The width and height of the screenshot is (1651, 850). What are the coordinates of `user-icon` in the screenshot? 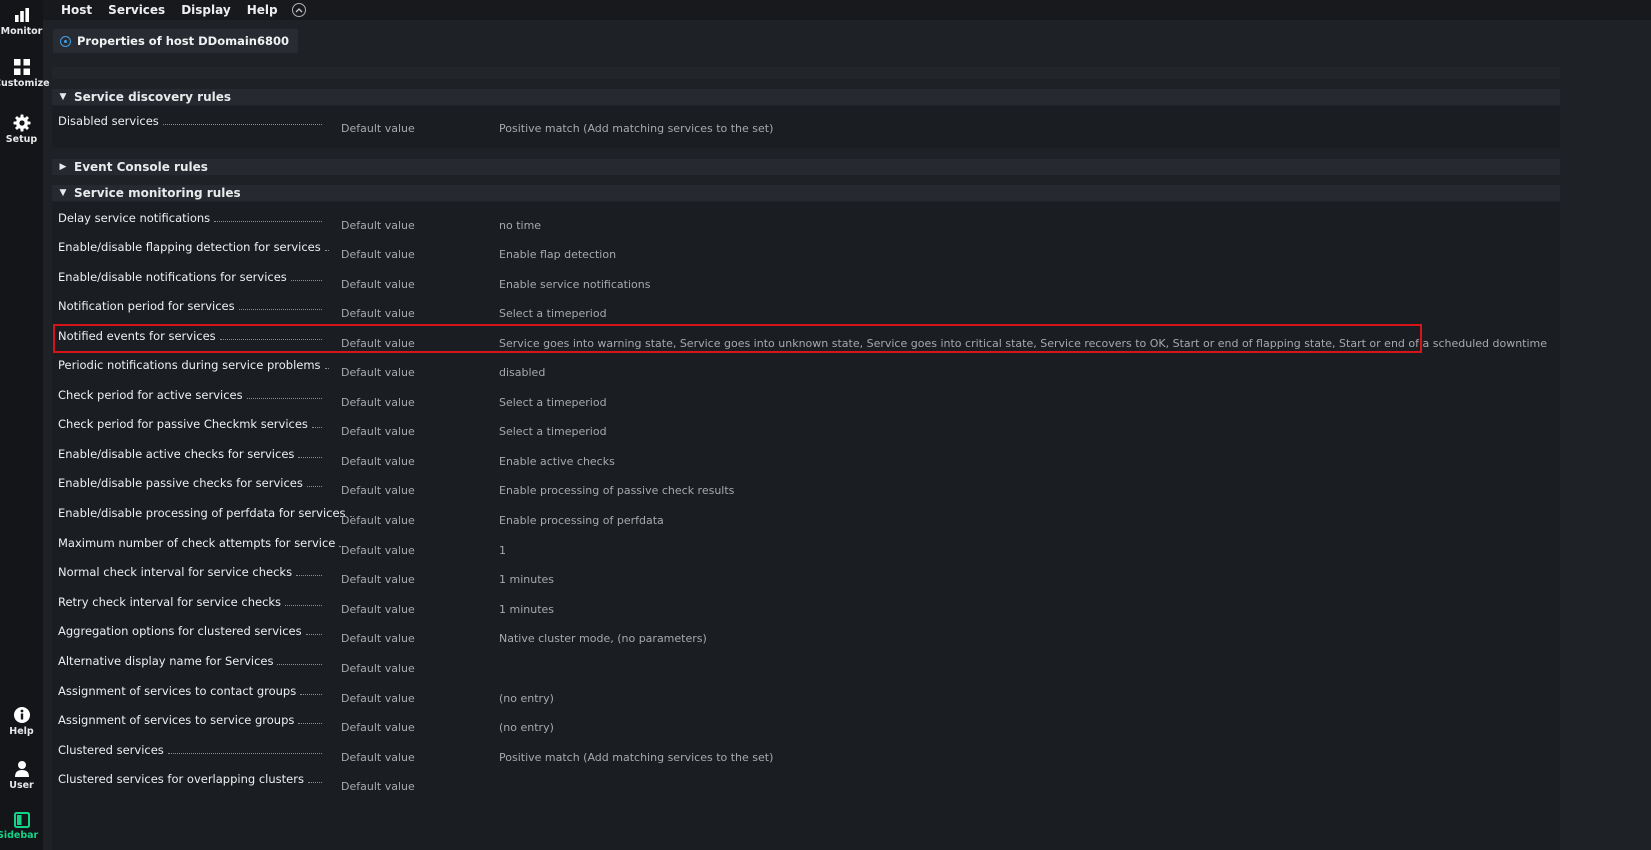 It's located at (21, 769).